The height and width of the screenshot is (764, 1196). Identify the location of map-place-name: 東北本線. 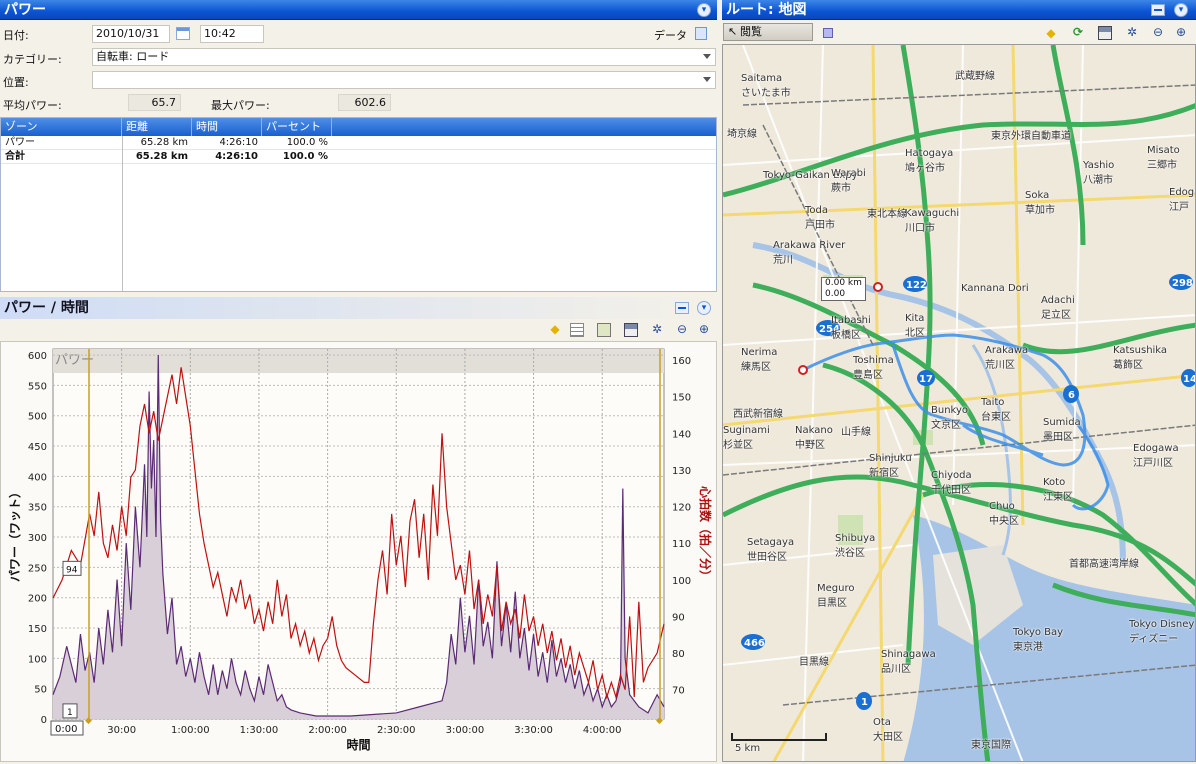
(887, 214).